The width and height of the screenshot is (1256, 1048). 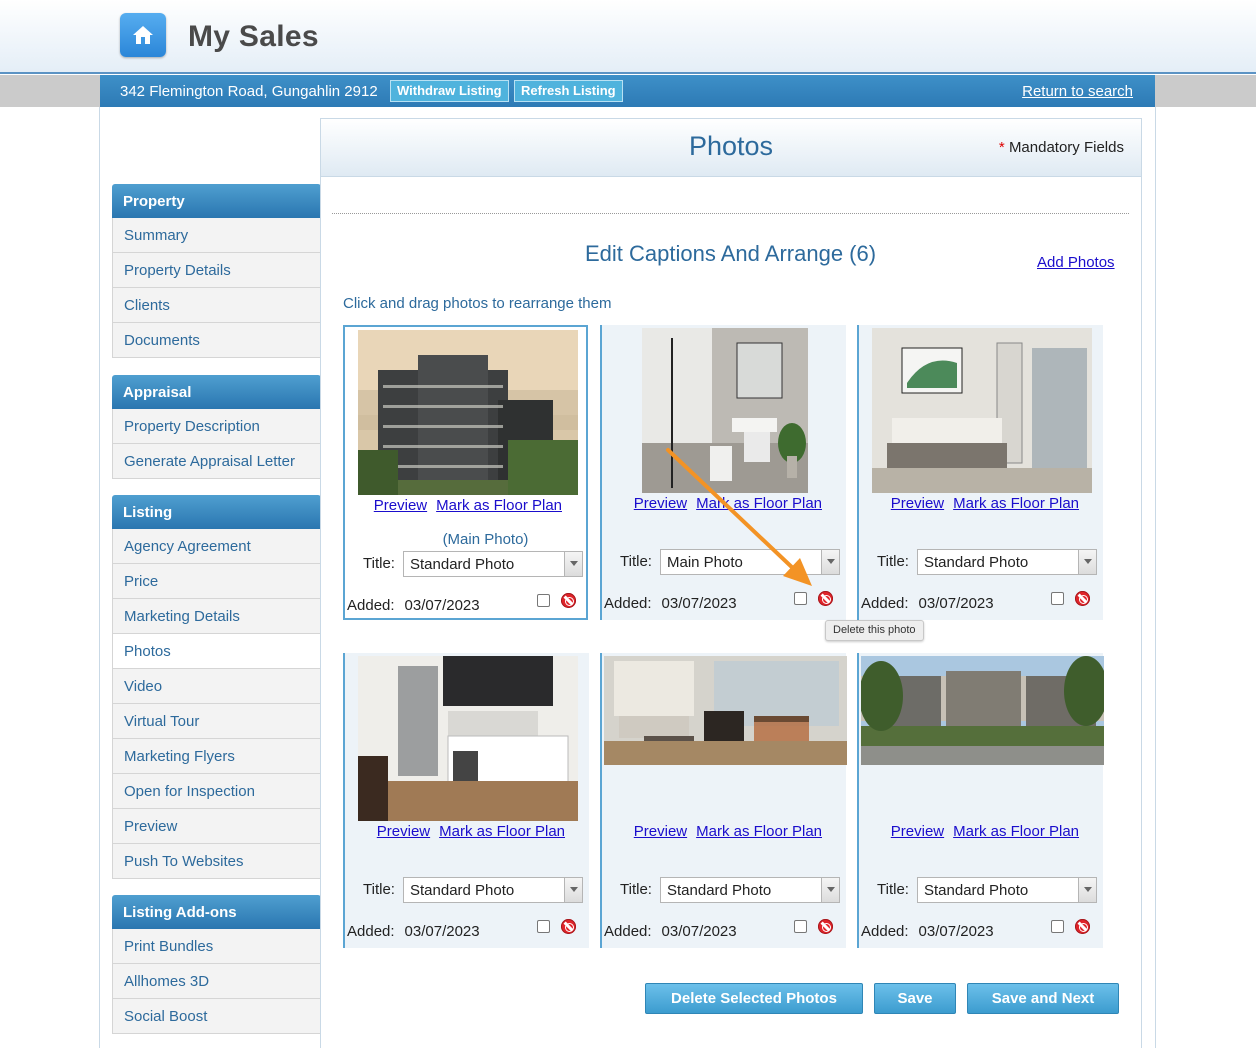 I want to click on sidebar-item-social-boost: Social Boost, so click(x=216, y=1016).